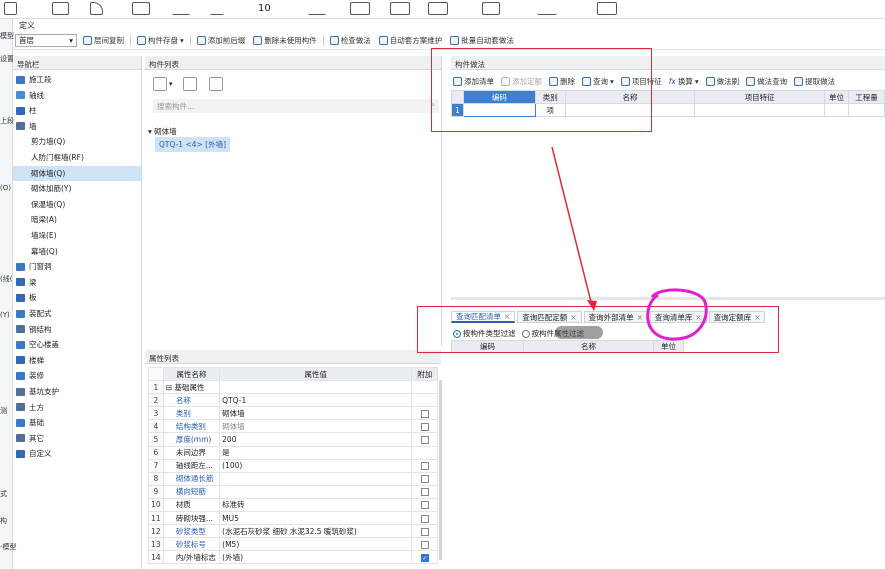 The width and height of the screenshot is (885, 569). I want to click on annotation-arrow-line, so click(572, 226).